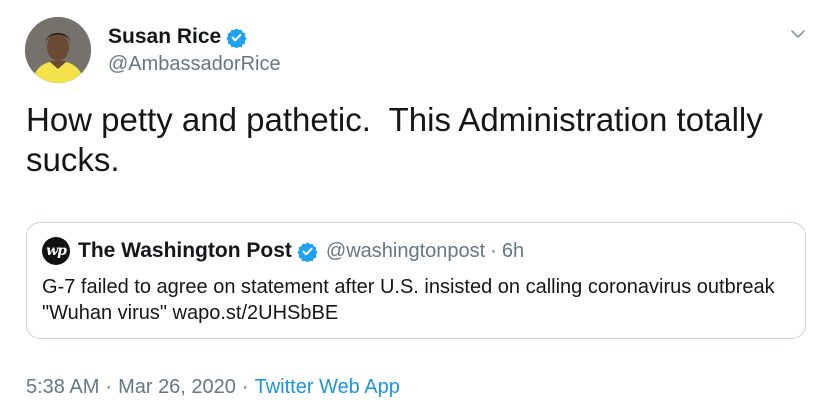 This screenshot has height=417, width=829. I want to click on washington-post-logo-icon: wp, so click(56, 251).